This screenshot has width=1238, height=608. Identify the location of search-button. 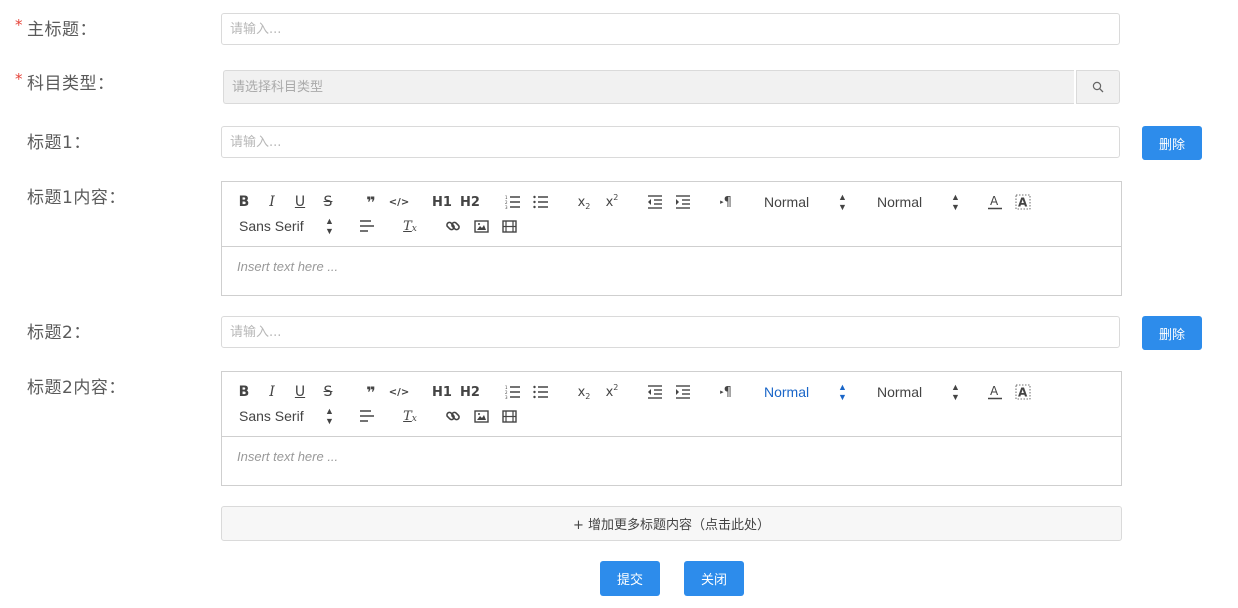
(1098, 87).